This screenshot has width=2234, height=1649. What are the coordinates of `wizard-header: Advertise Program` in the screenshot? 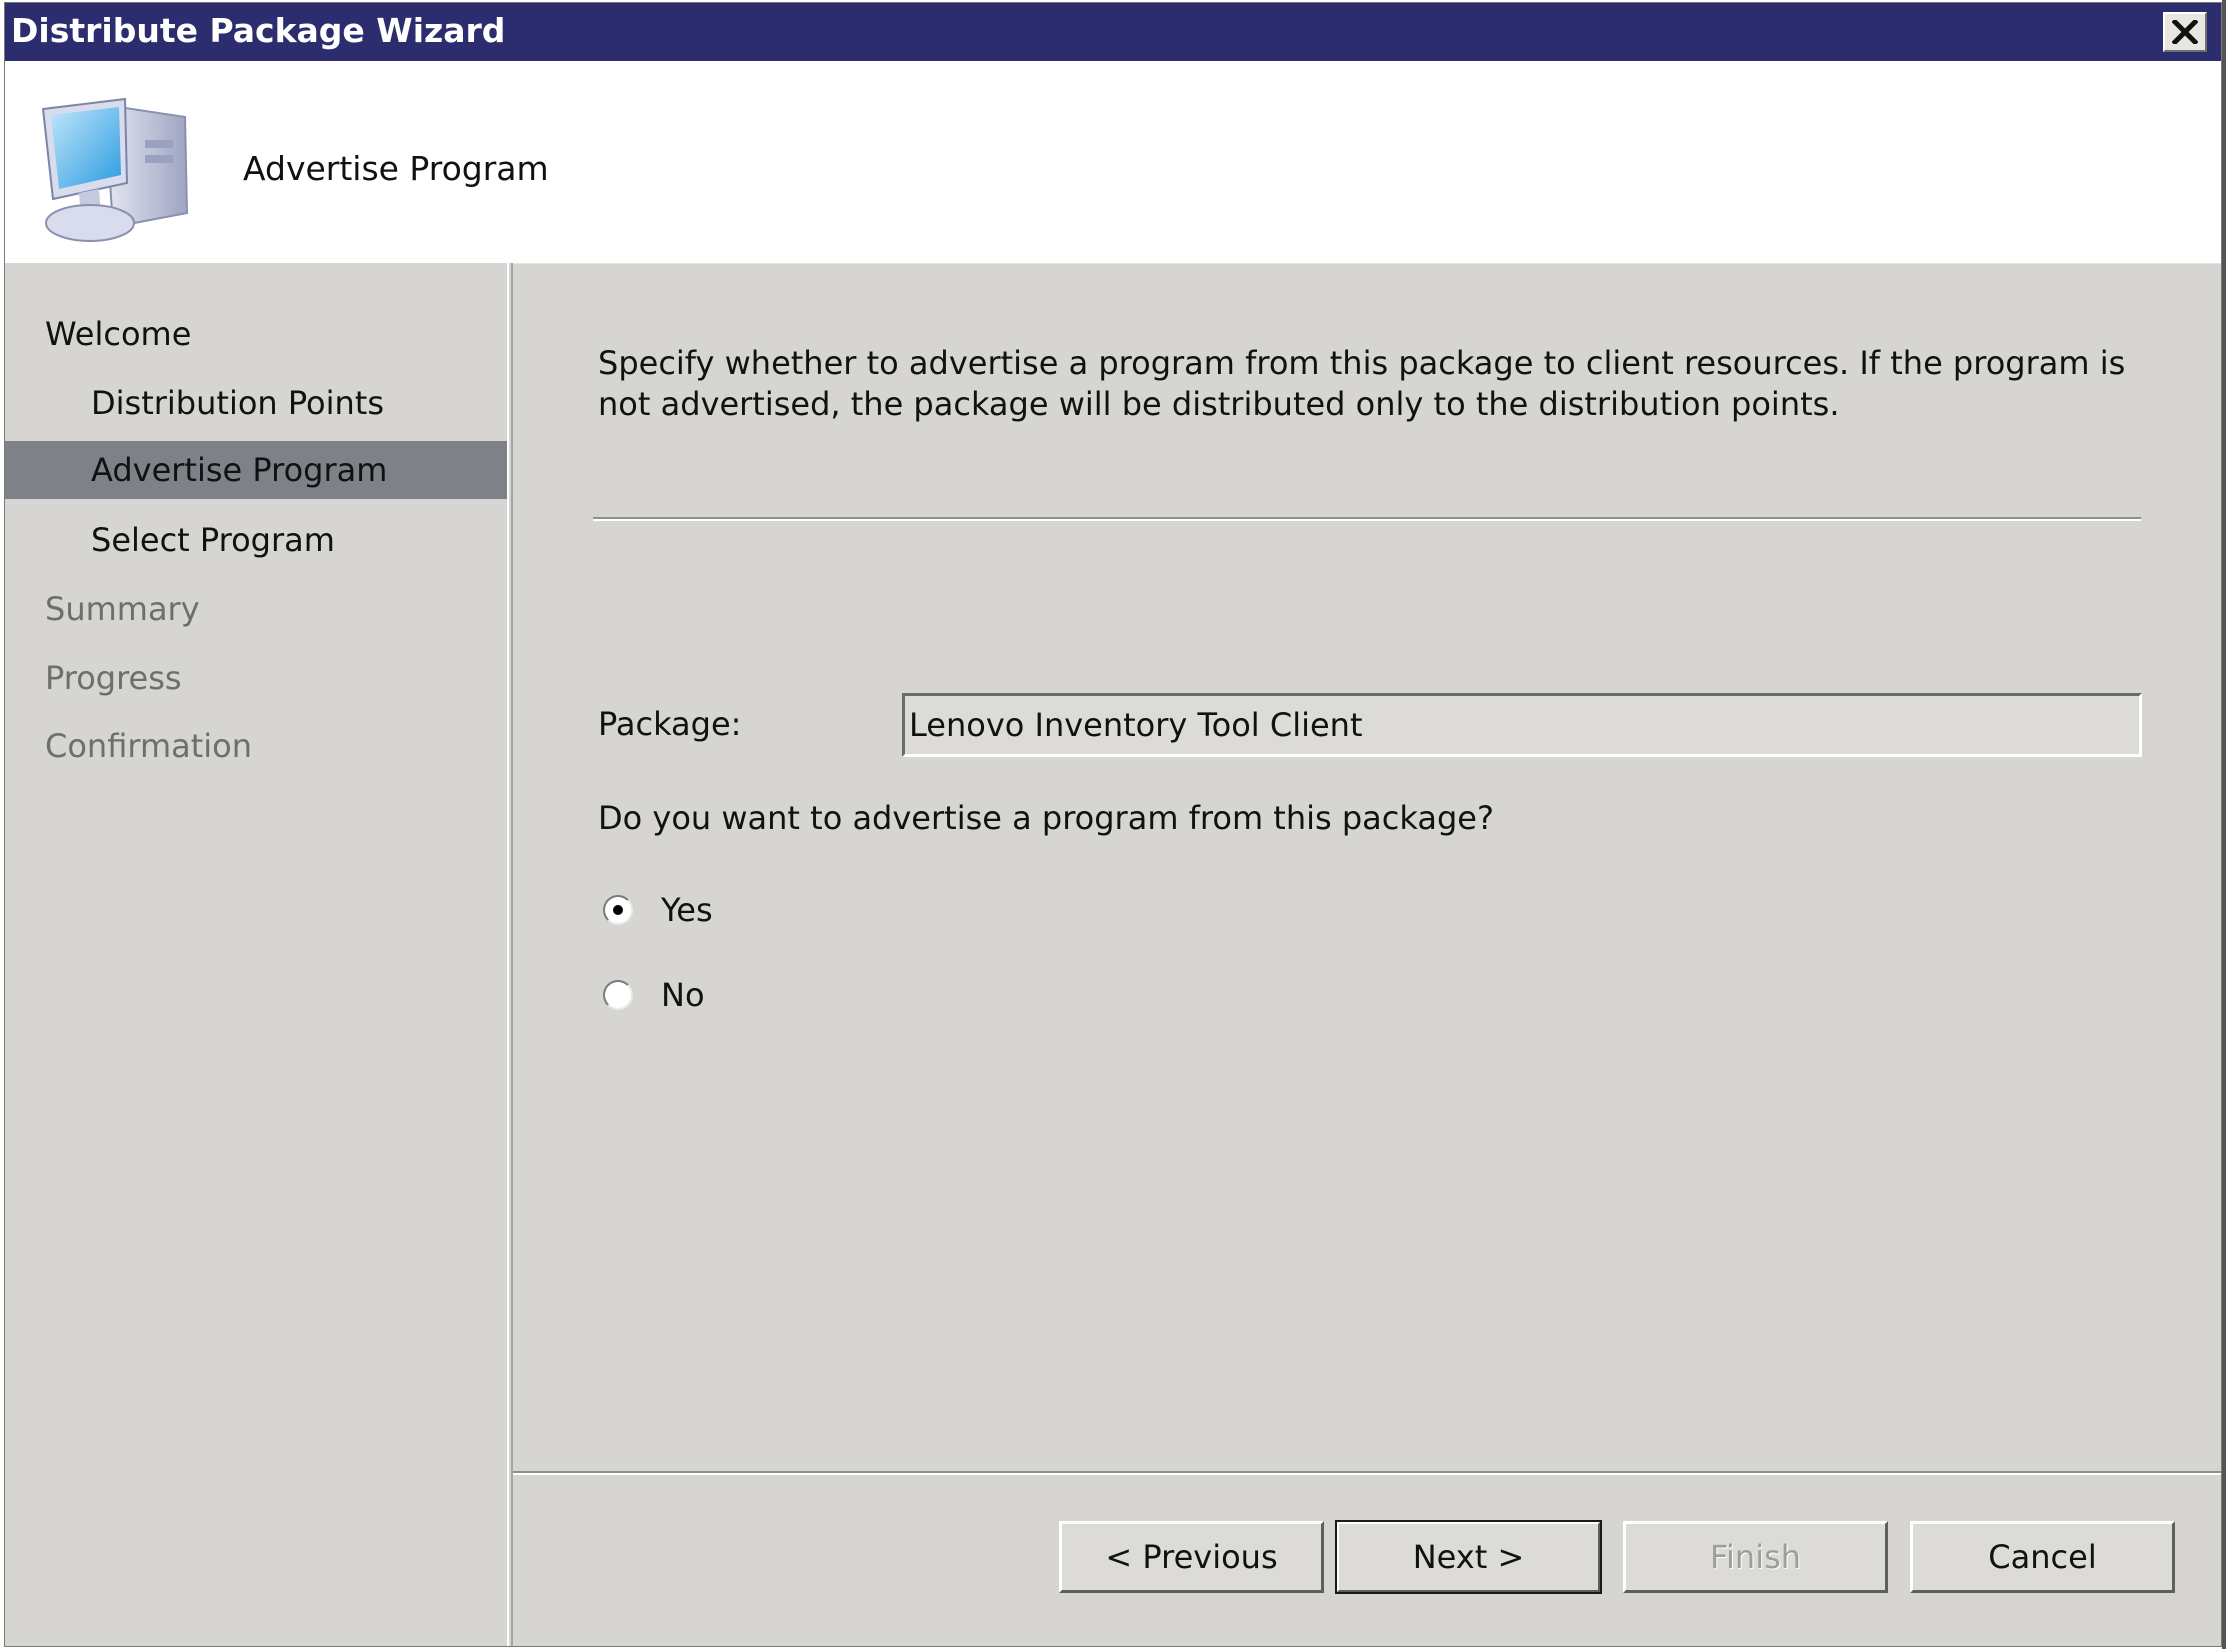 It's located at (1113, 162).